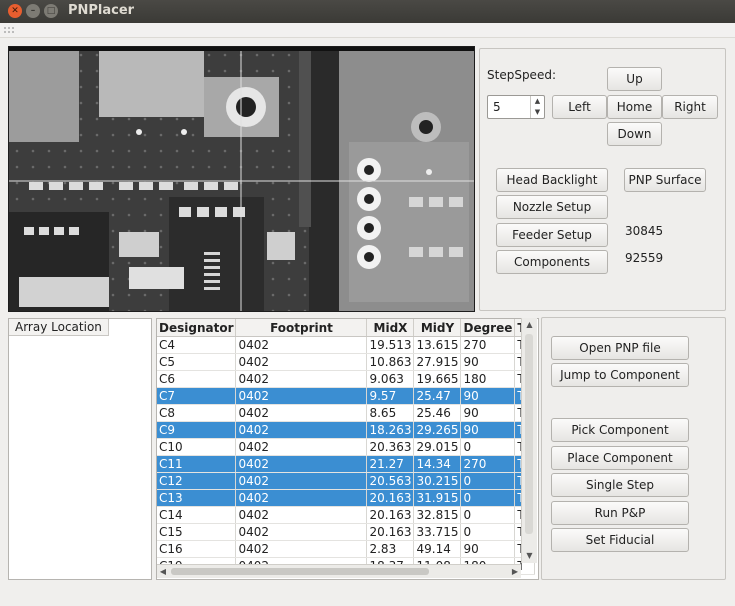 This screenshot has height=606, width=735. Describe the element at coordinates (437, 481) in the screenshot. I see `table-cell: 30.215` at that location.